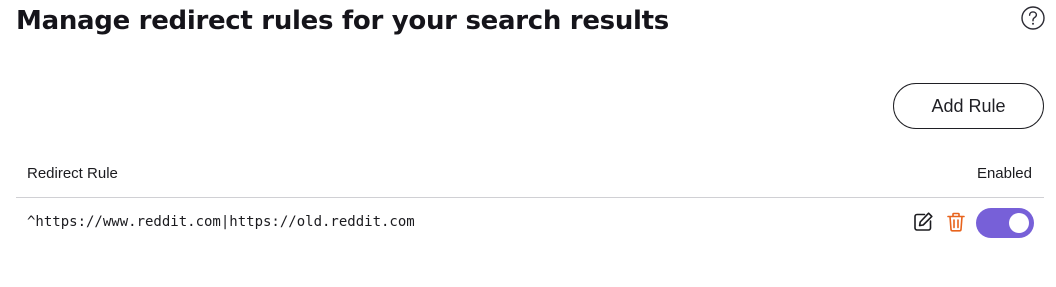 This screenshot has width=1056, height=287. Describe the element at coordinates (1019, 223) in the screenshot. I see `toggle-knob` at that location.